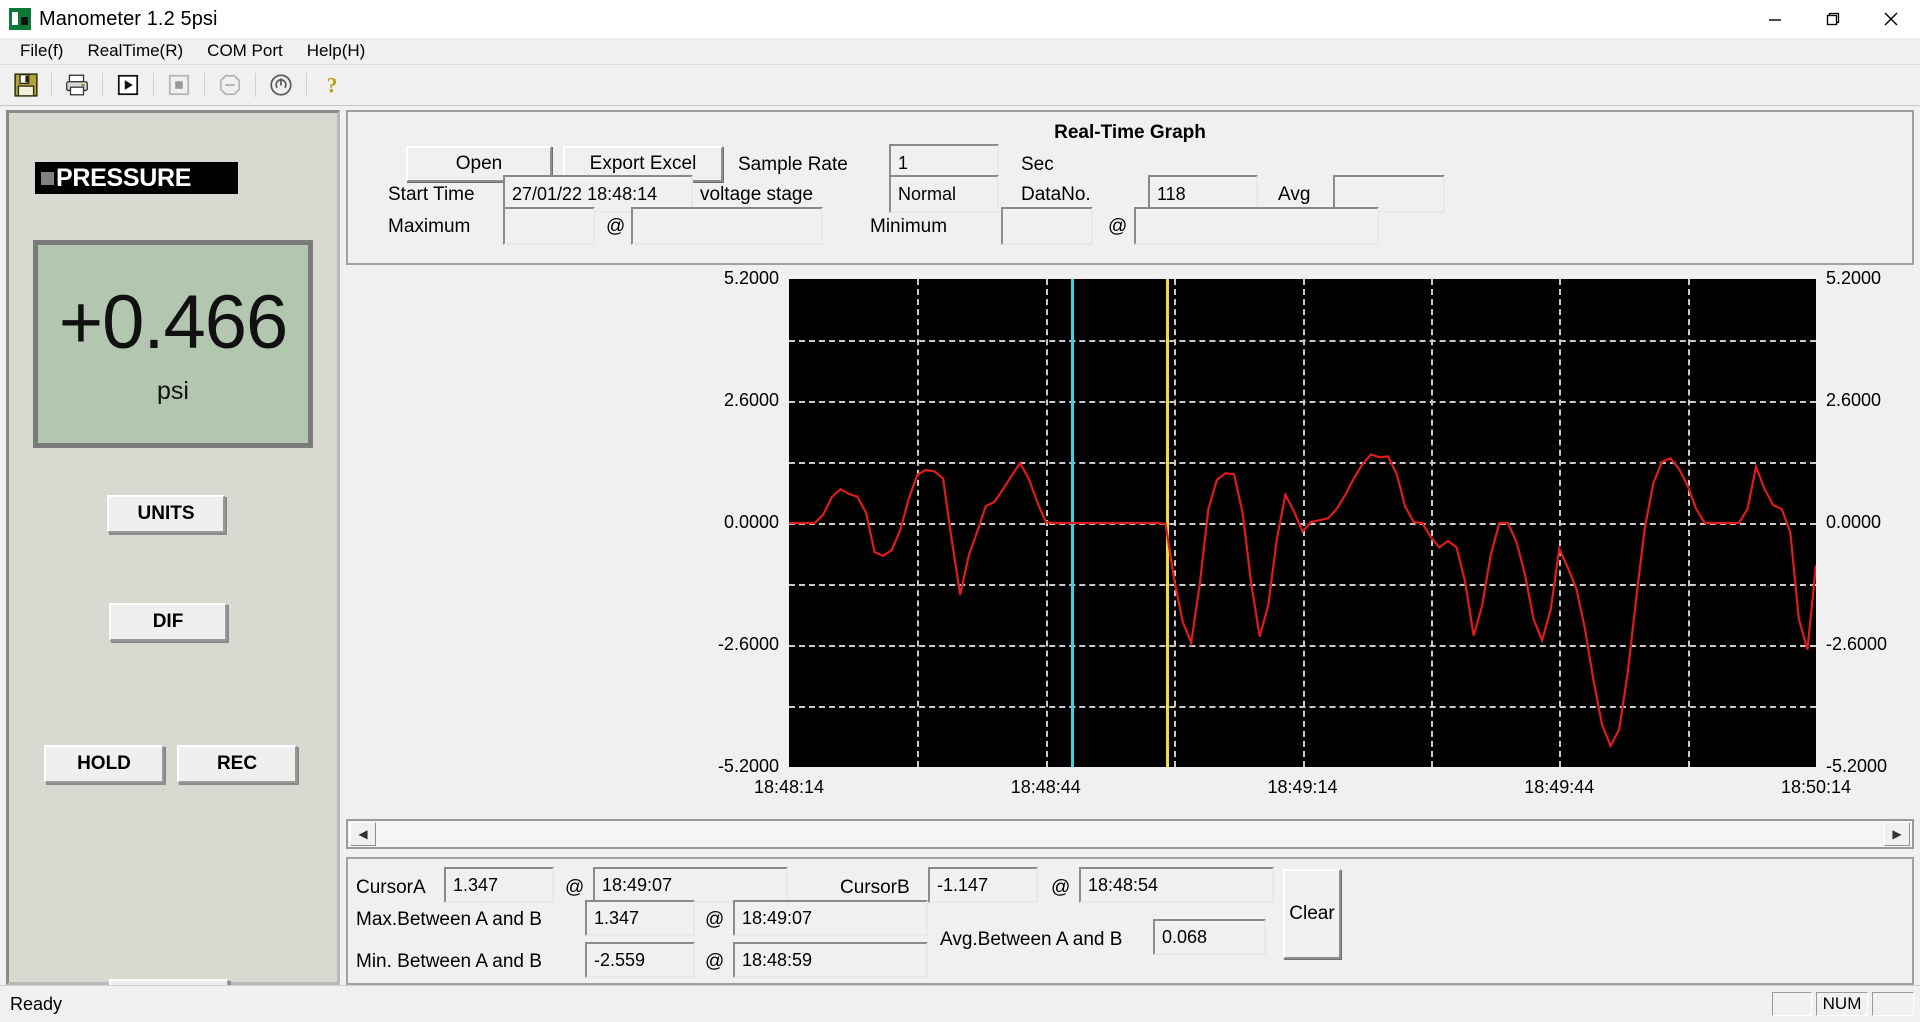 Image resolution: width=1920 pixels, height=1022 pixels. What do you see at coordinates (1816, 787) in the screenshot?
I see `x-axis-tick-label: 18:50:14` at bounding box center [1816, 787].